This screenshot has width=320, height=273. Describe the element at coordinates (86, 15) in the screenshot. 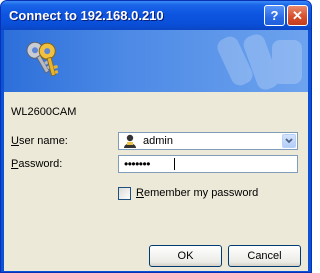

I see `dialog-title: Connect to 192.168.0.210` at that location.